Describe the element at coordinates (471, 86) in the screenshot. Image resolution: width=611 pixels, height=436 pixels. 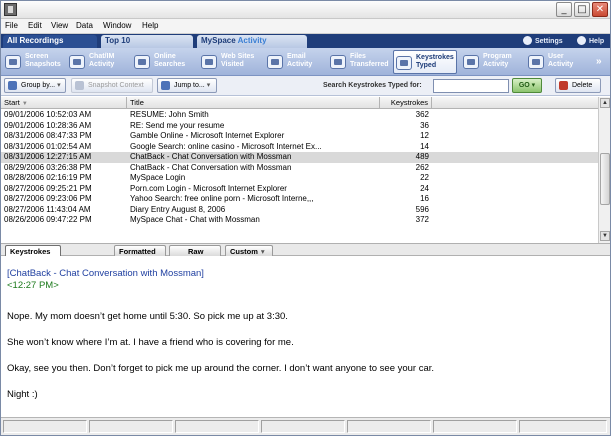
I see `search-input` at that location.